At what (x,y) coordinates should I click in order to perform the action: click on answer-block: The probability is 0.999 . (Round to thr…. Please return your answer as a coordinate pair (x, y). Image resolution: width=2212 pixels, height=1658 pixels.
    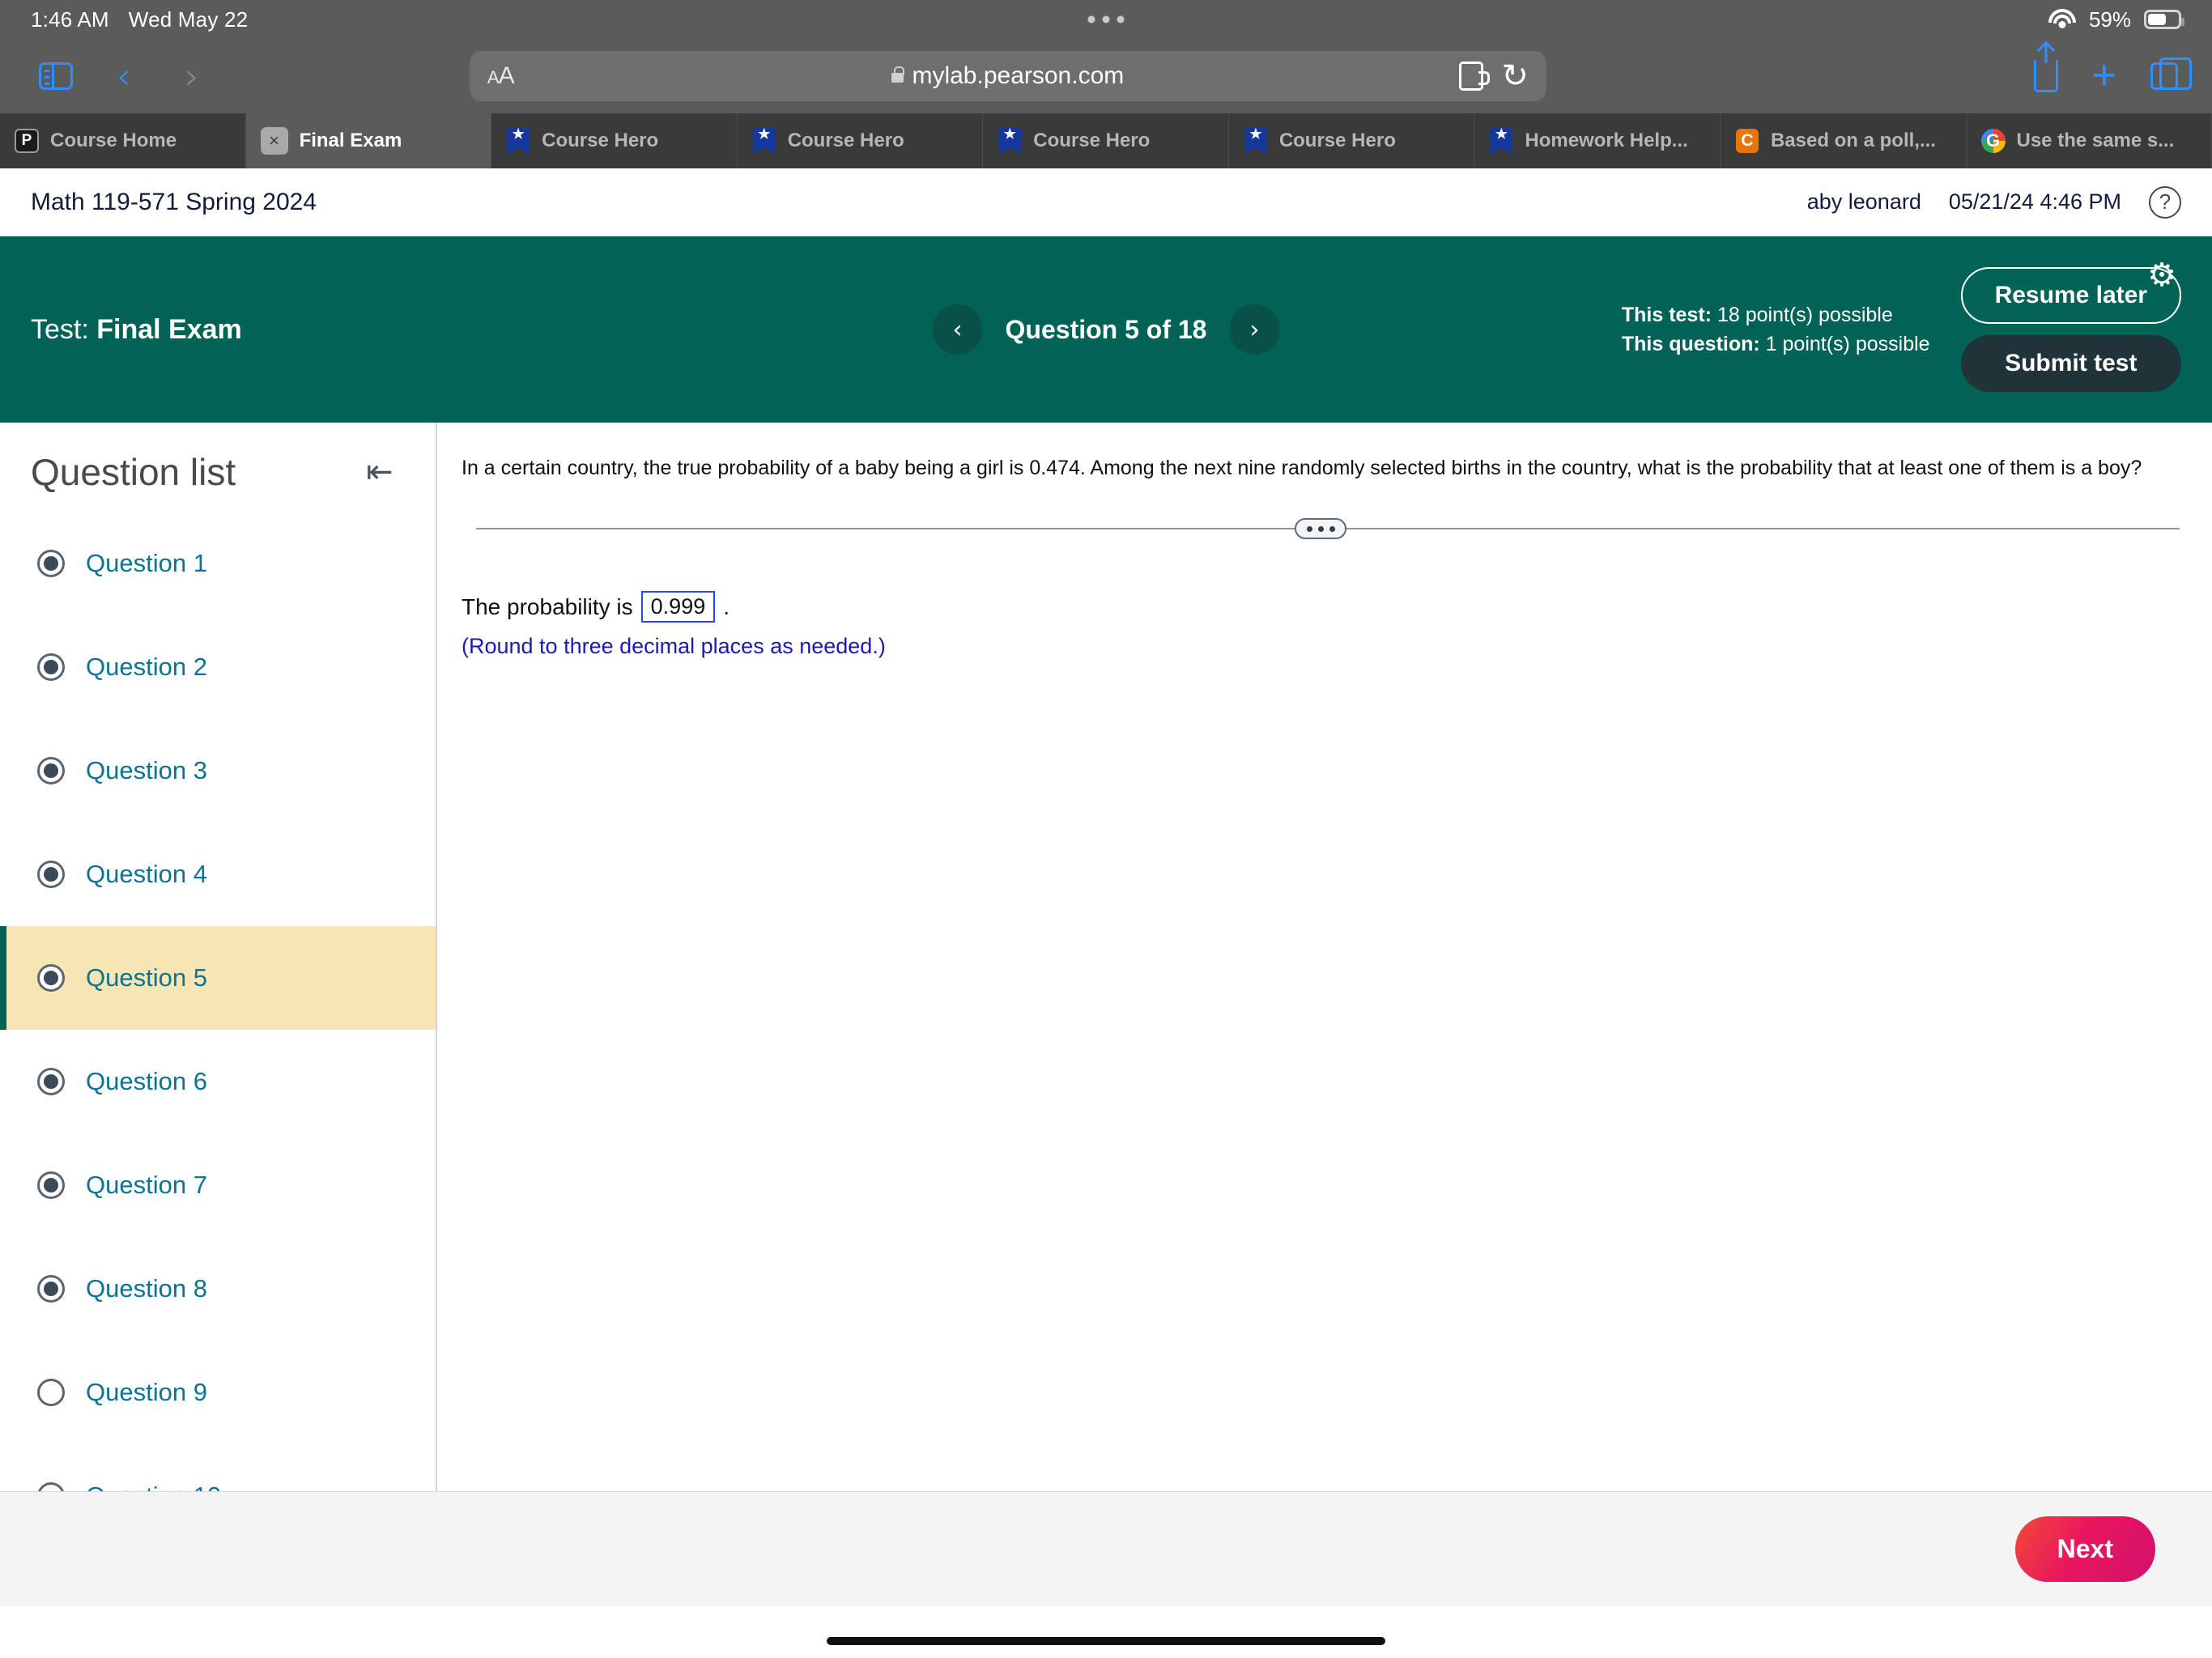
    Looking at the image, I should click on (1321, 625).